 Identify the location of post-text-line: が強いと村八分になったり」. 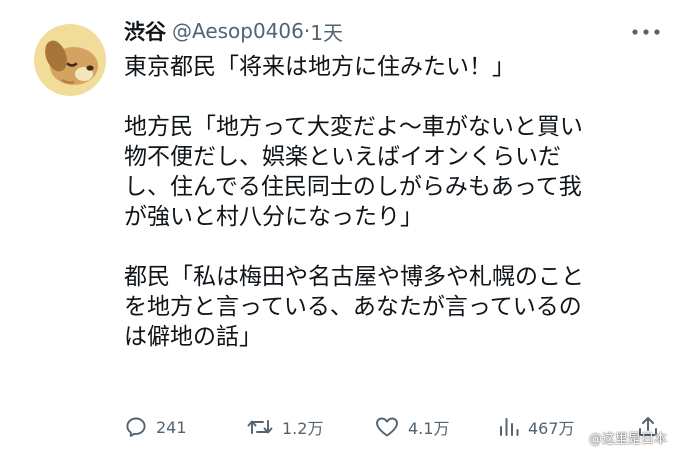
(273, 217).